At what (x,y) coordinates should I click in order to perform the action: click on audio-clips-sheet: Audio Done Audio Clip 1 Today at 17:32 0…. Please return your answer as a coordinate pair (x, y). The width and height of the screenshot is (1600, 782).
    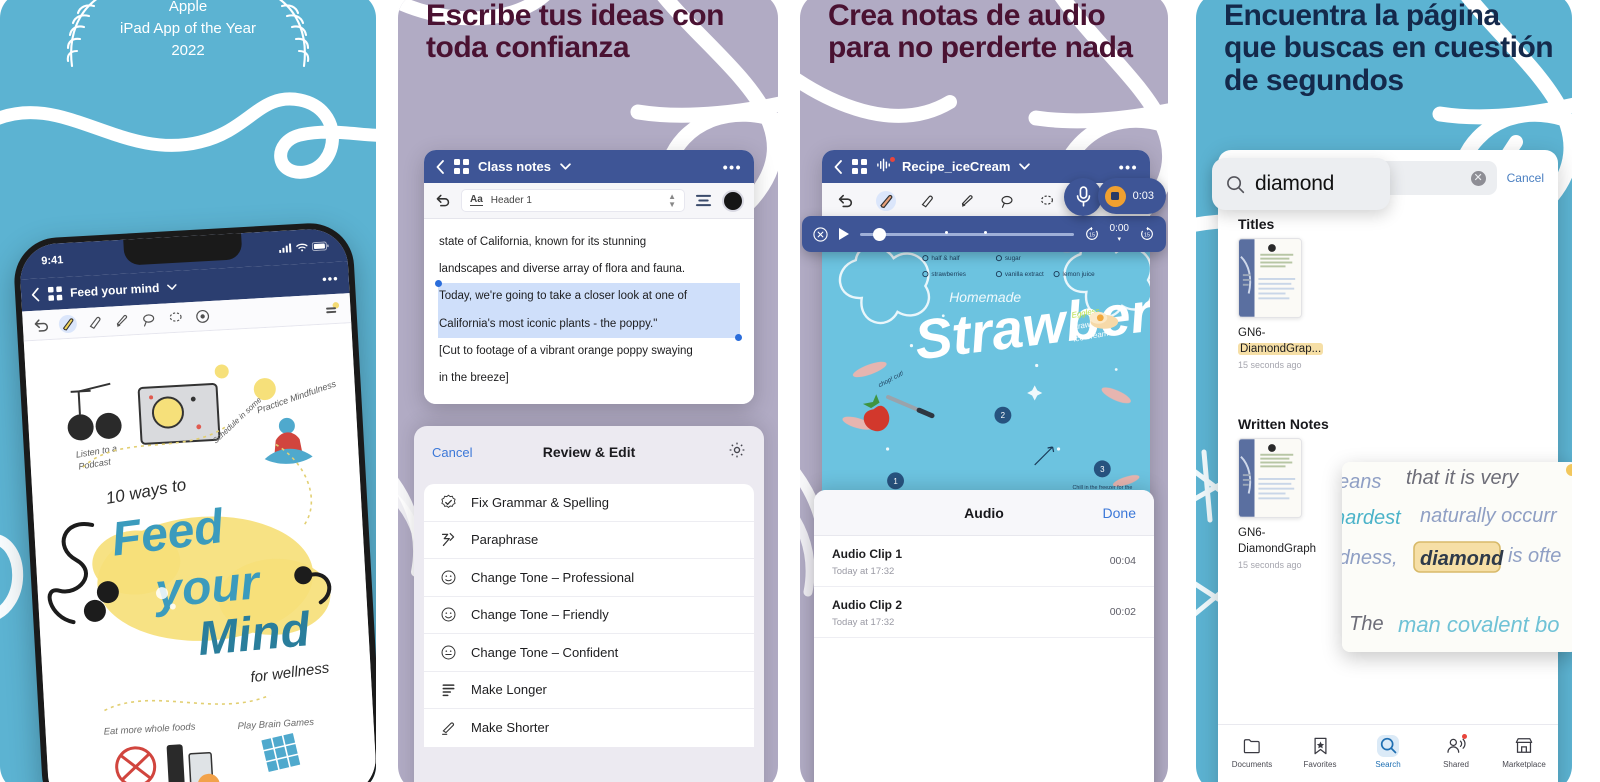
    Looking at the image, I should click on (984, 636).